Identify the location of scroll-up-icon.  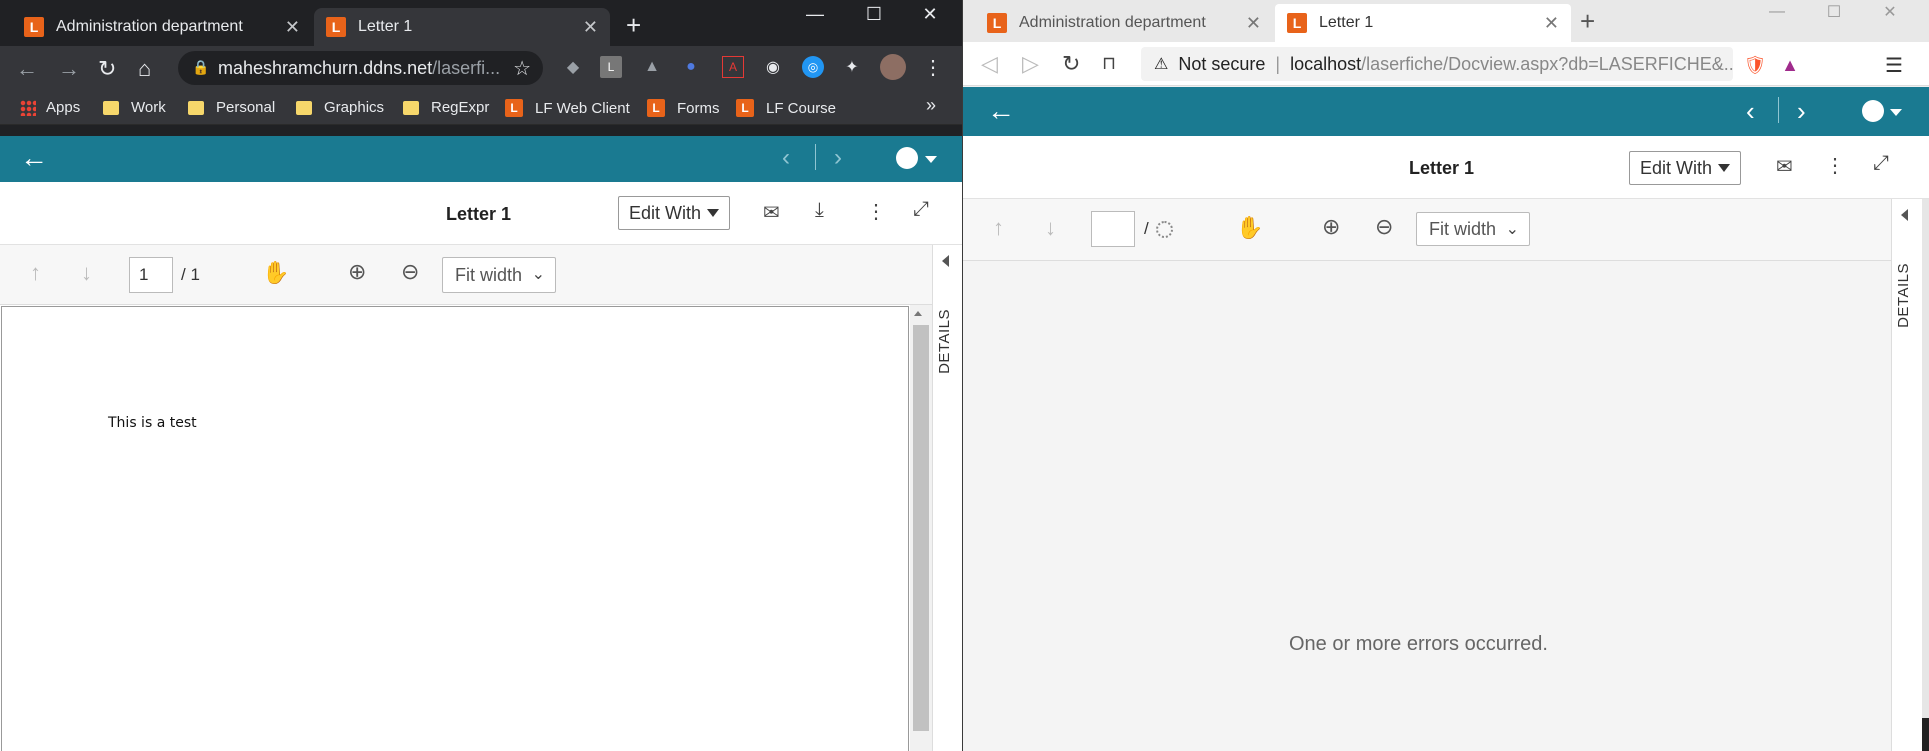
(918, 313).